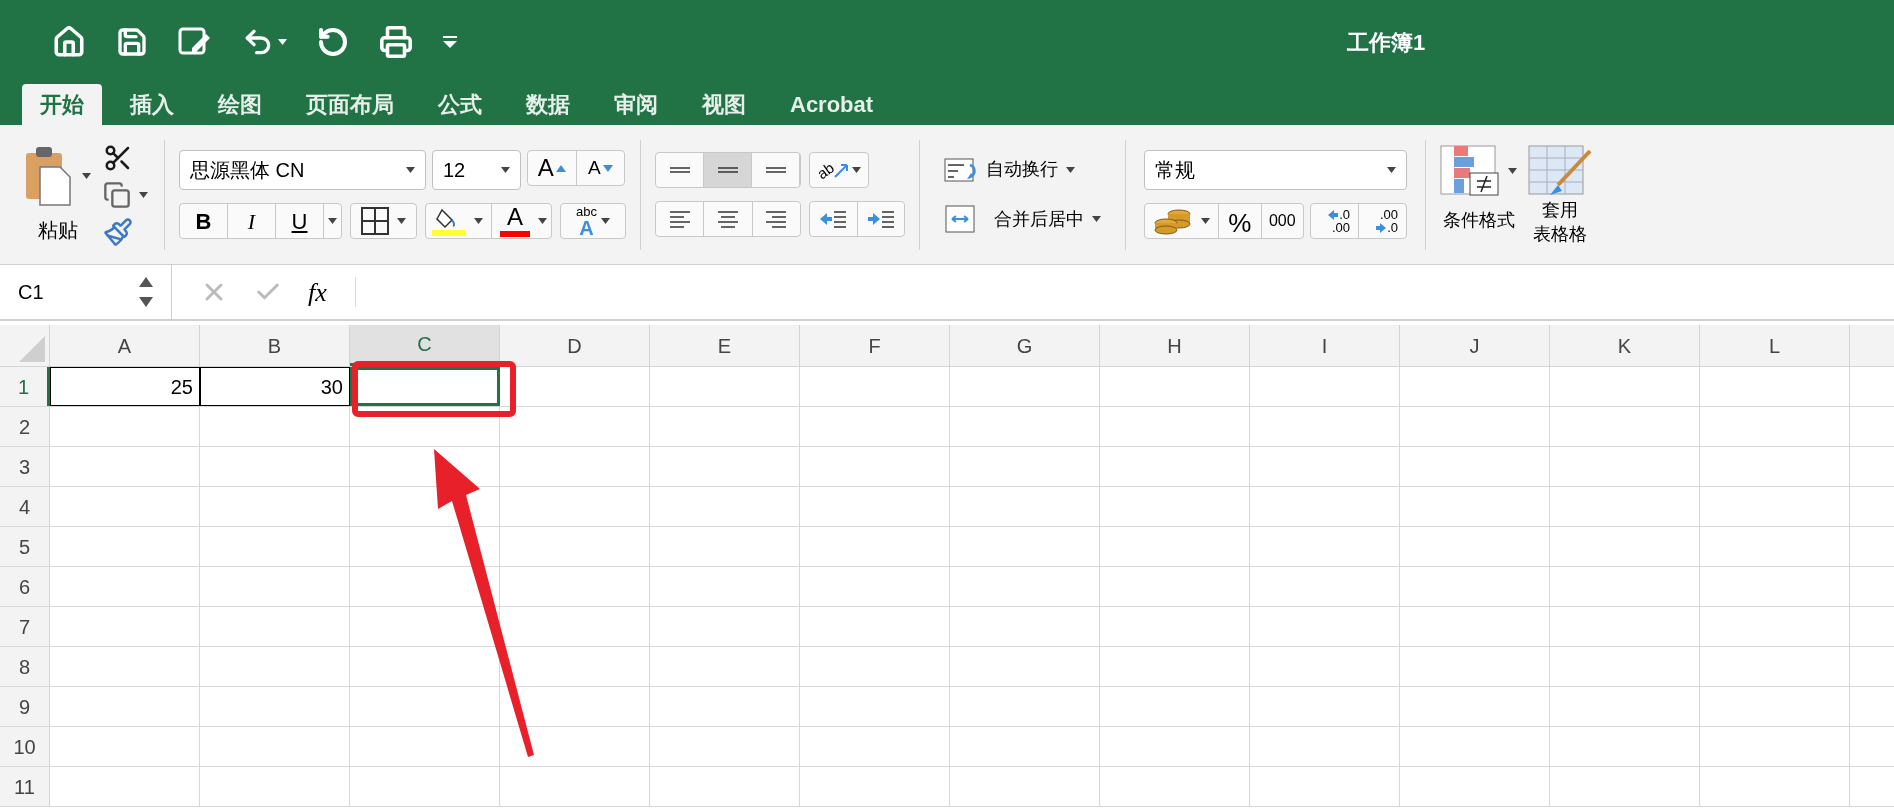 This screenshot has height=812, width=1894. Describe the element at coordinates (49, 175) in the screenshot. I see `clipboard-paste-icon` at that location.